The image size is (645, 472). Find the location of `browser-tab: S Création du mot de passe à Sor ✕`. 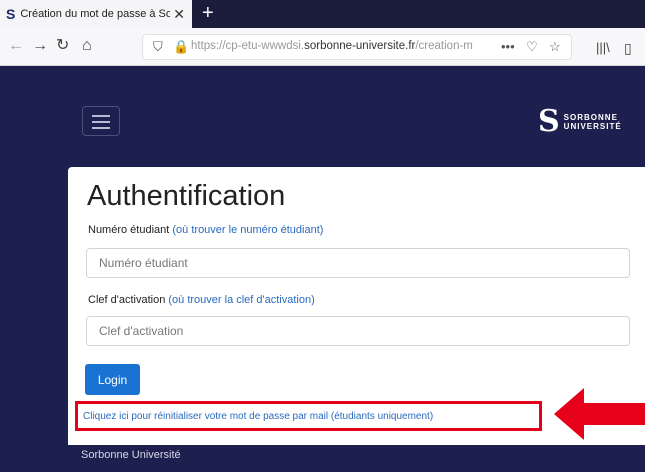

browser-tab: S Création du mot de passe à Sor ✕ is located at coordinates (96, 14).